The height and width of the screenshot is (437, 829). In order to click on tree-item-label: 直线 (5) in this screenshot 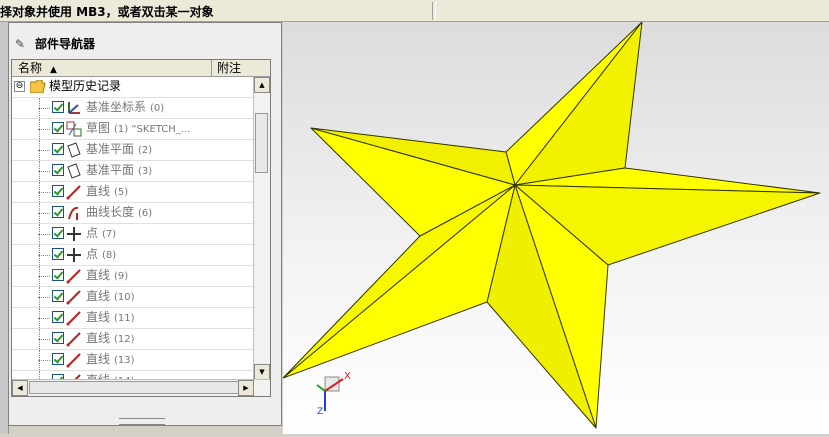, I will do `click(107, 191)`.